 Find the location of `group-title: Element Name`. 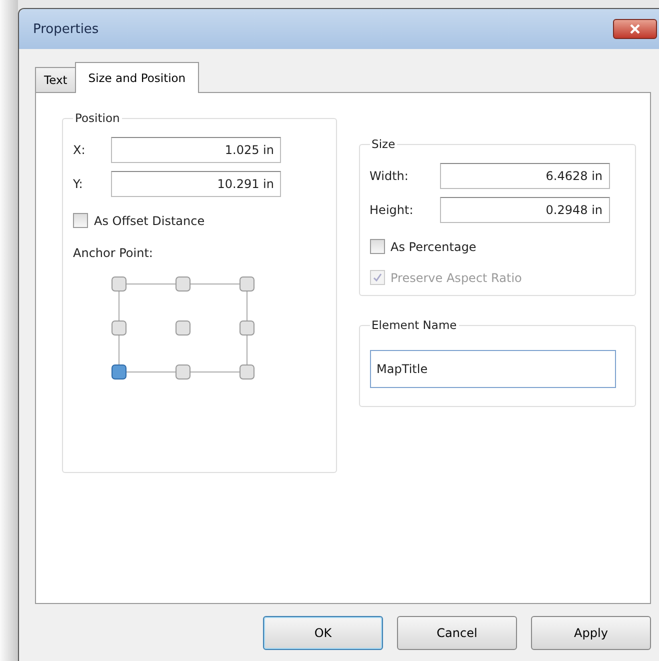

group-title: Element Name is located at coordinates (414, 325).